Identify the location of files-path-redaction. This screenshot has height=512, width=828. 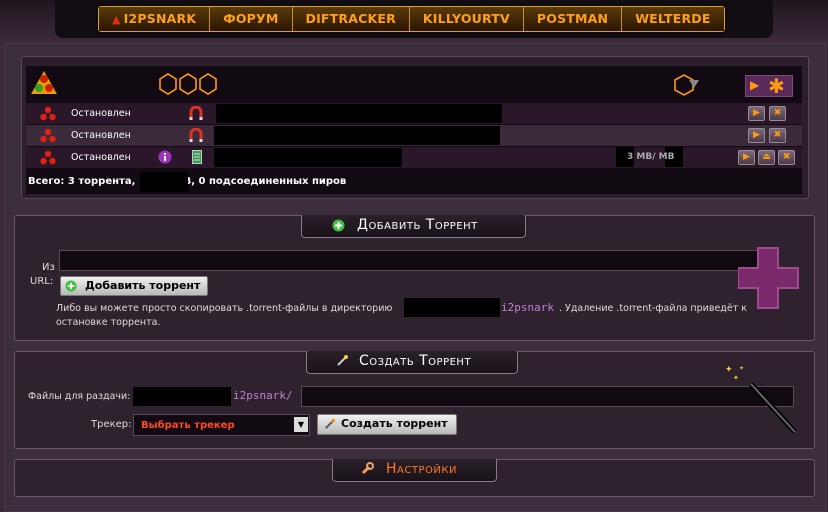
(182, 396).